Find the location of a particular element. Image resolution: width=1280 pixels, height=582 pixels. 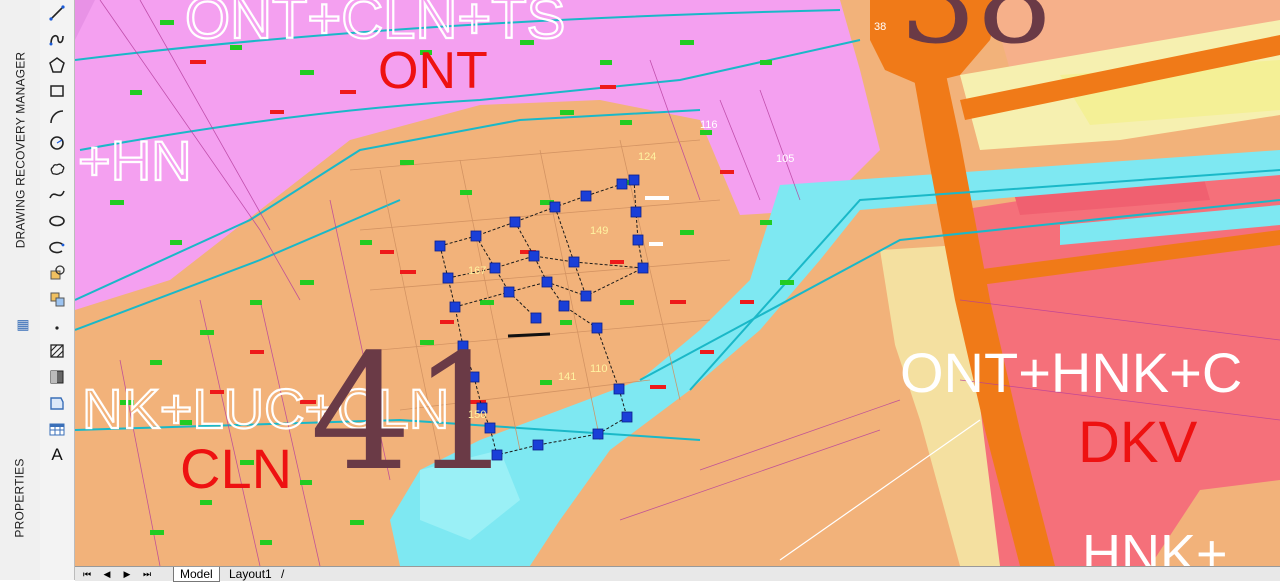

make-block-icon is located at coordinates (57, 299).